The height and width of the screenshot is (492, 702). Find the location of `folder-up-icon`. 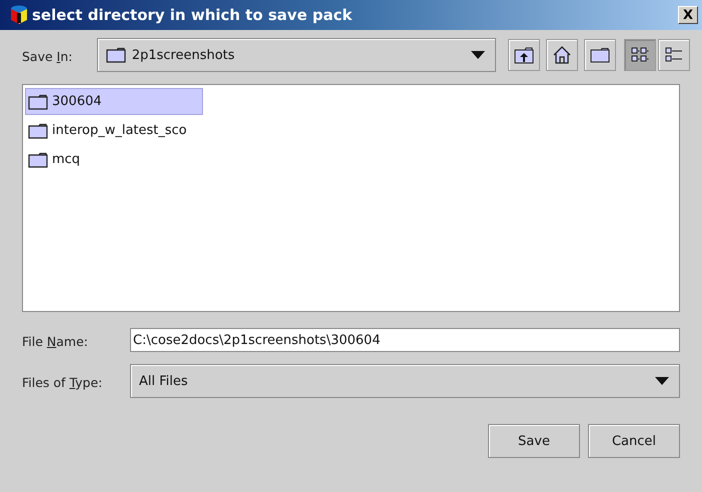

folder-up-icon is located at coordinates (524, 55).